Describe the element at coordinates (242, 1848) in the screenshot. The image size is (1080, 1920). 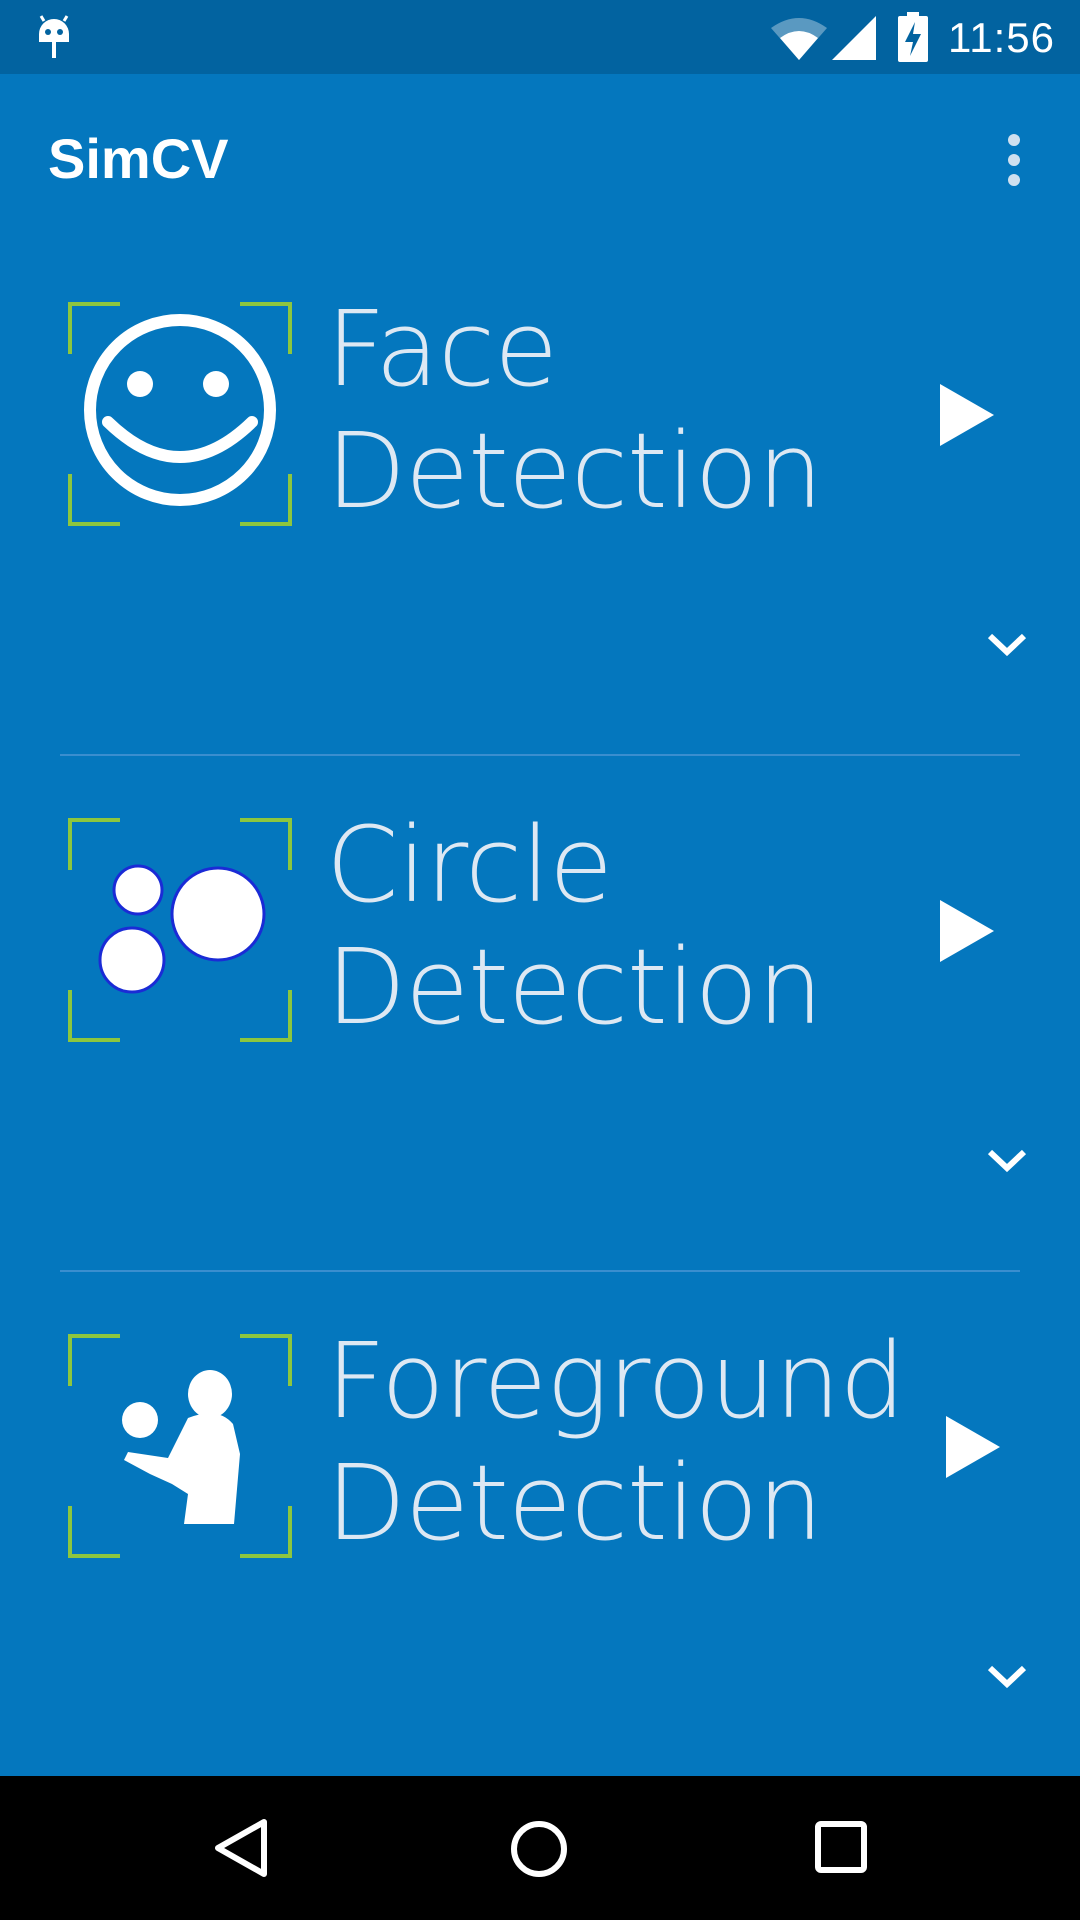
I see `back-icon` at that location.